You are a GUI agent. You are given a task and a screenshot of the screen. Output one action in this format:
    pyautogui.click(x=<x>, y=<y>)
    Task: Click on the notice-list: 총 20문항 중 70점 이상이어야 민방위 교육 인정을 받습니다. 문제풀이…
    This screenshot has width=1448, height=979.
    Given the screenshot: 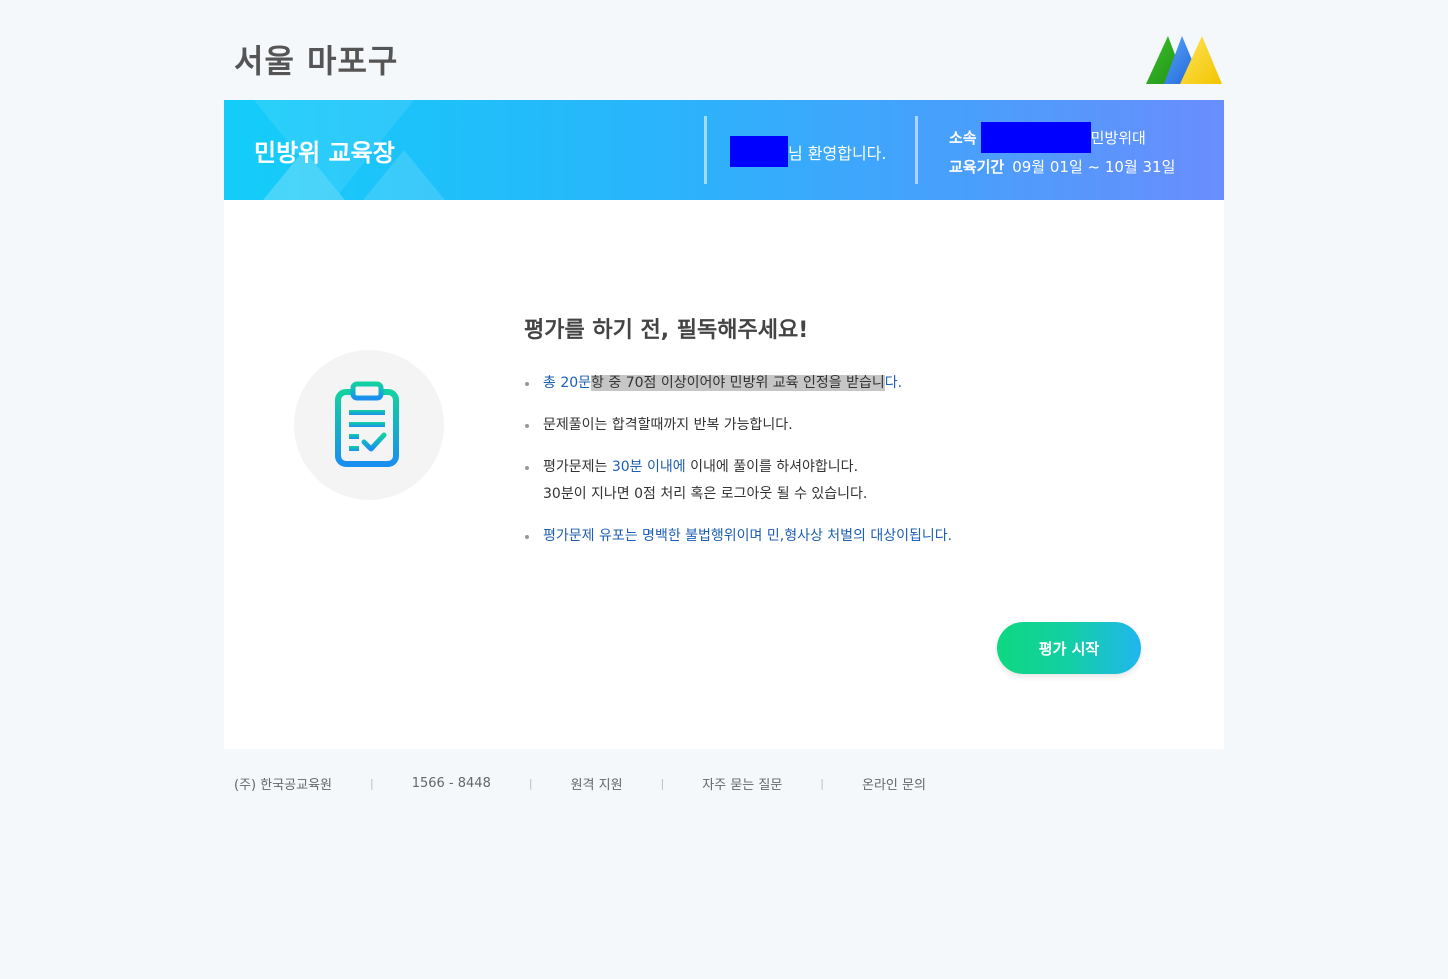 What is the action you would take?
    pyautogui.click(x=738, y=467)
    